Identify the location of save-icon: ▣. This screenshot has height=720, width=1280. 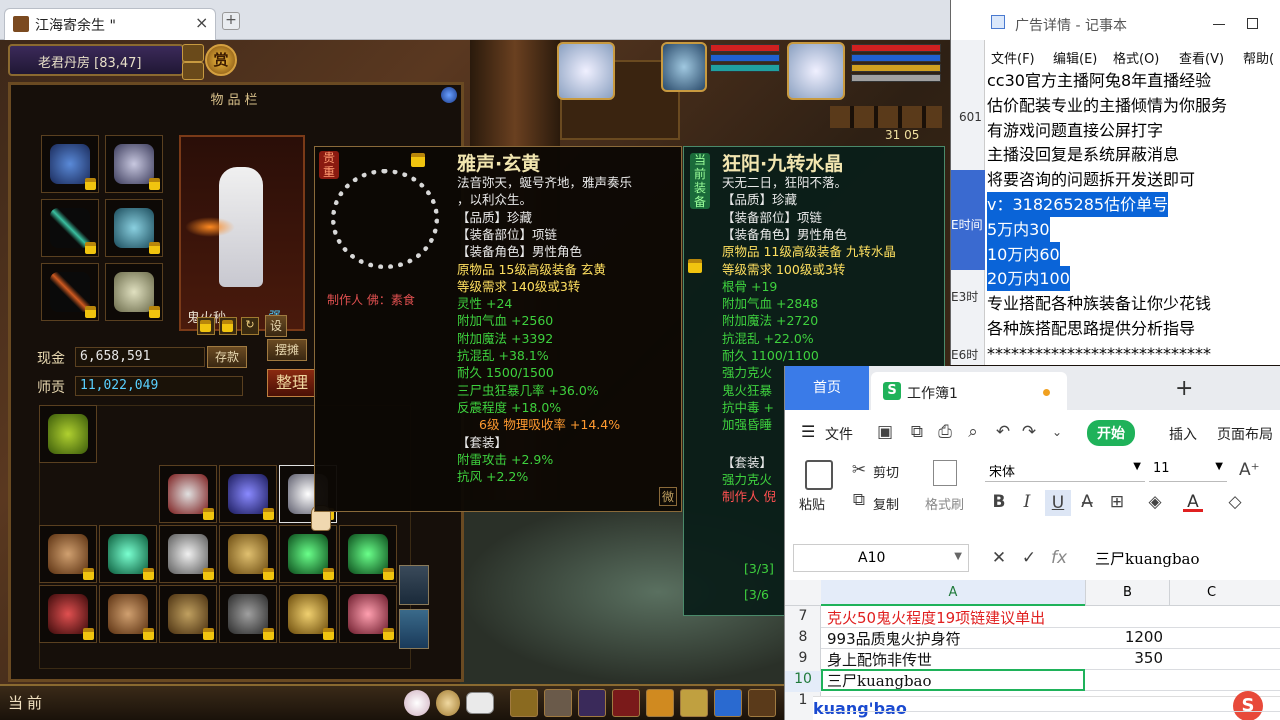
(885, 432).